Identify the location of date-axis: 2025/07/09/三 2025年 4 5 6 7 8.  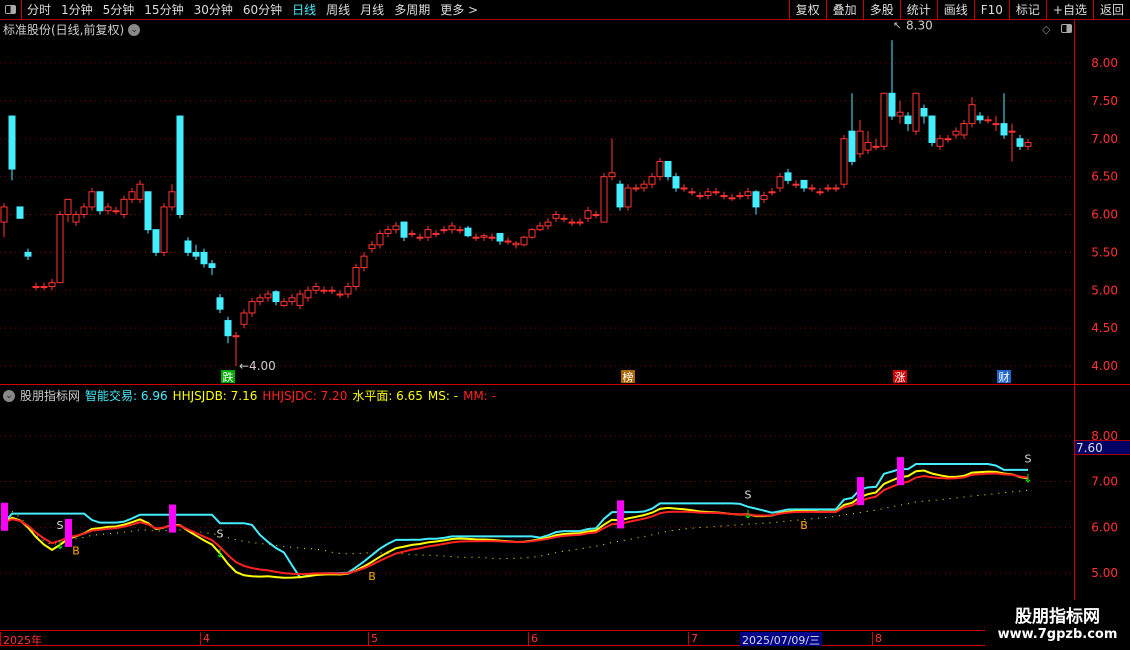
(565, 638).